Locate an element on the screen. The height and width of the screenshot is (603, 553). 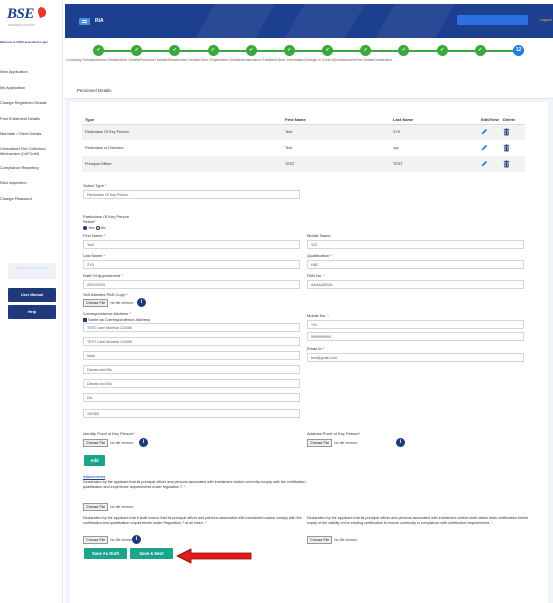
step-label: Company Details is located at coordinates (79, 60).